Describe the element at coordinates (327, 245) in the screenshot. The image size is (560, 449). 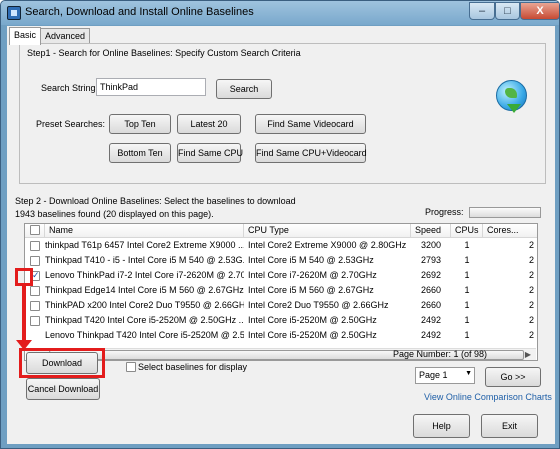
I see `cpu-type: Intel Core2 Extreme X9000 @ 2.80GHz` at that location.